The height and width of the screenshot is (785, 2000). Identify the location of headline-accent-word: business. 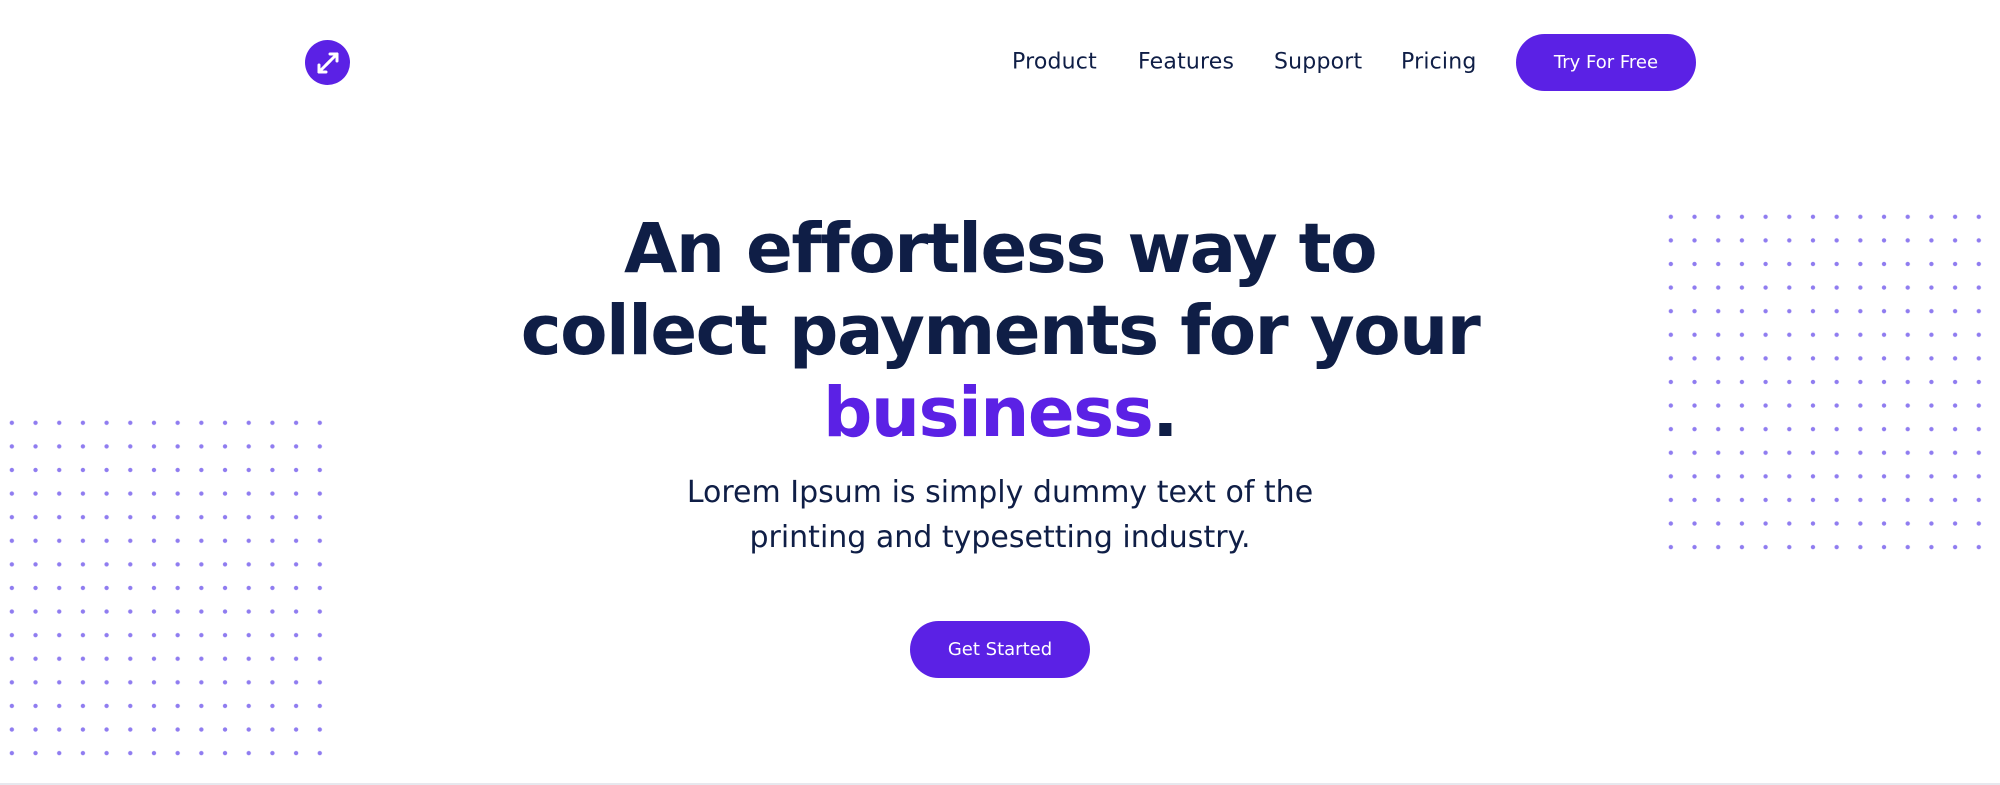
(988, 413).